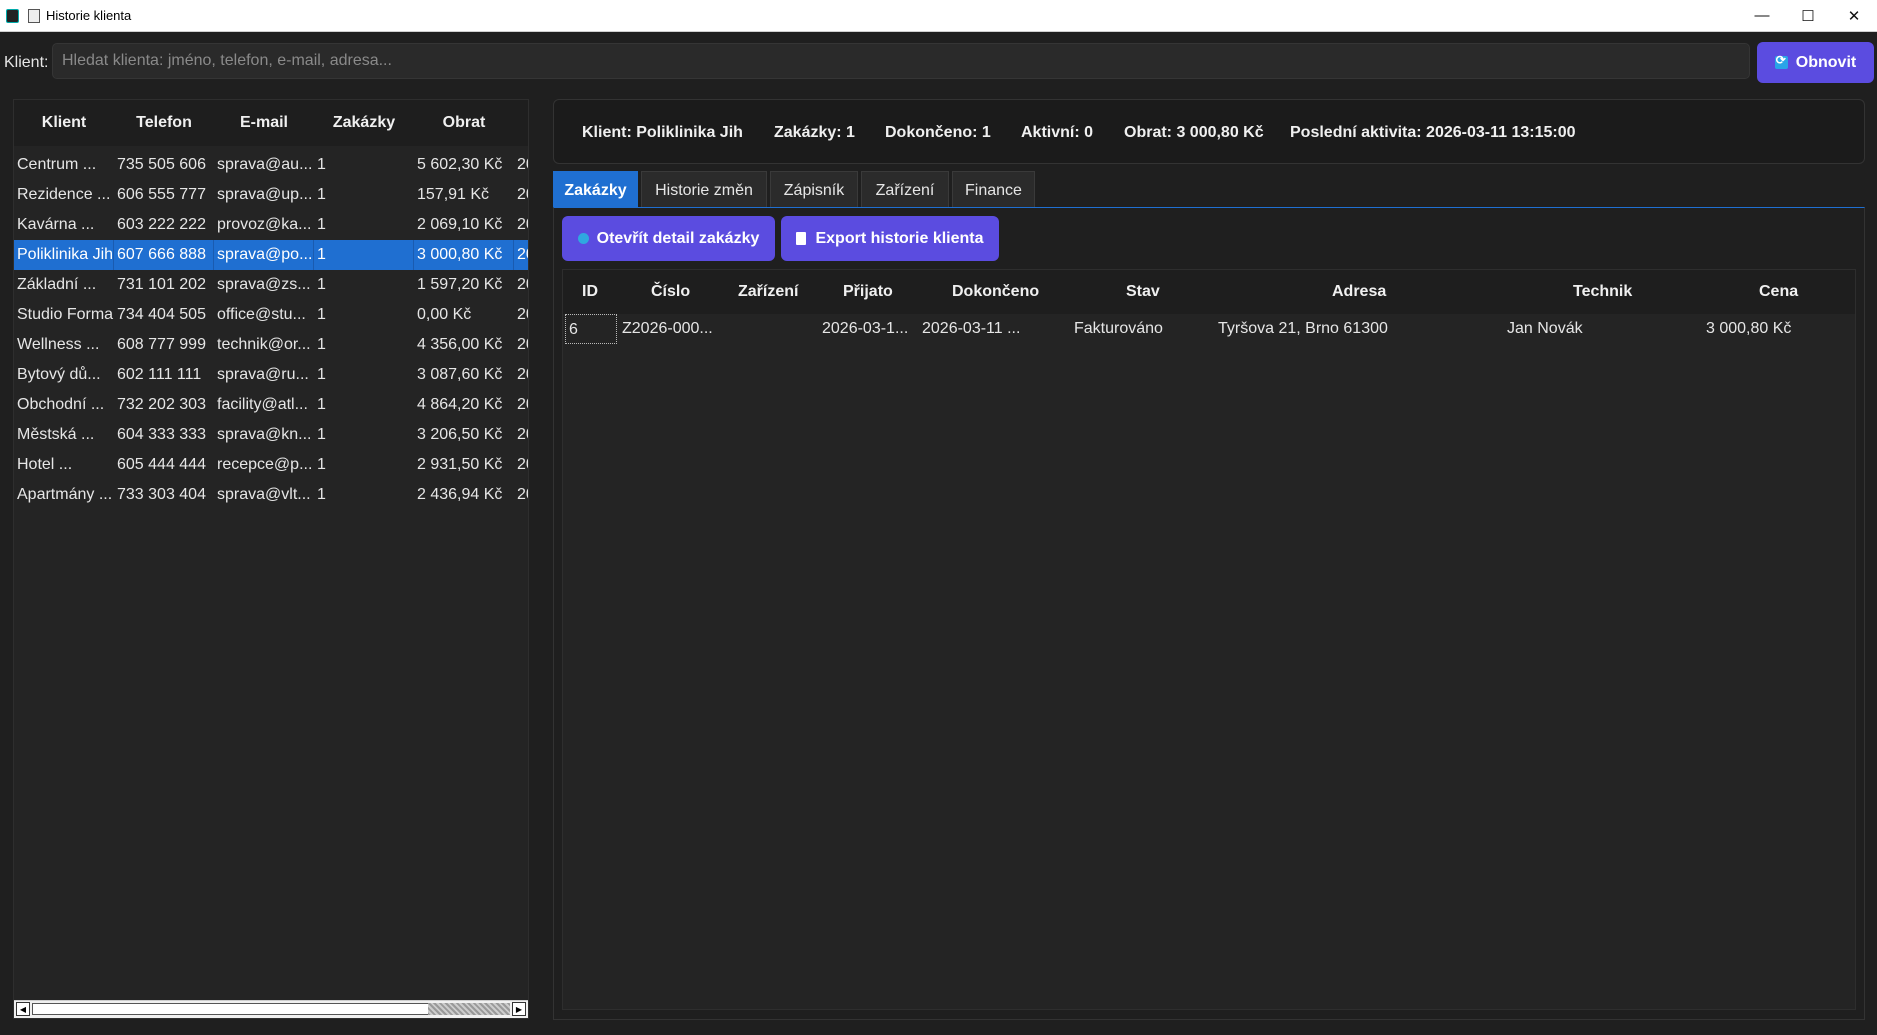 Image resolution: width=1877 pixels, height=1035 pixels. Describe the element at coordinates (464, 123) in the screenshot. I see `column-header-obrat: Obrat` at that location.